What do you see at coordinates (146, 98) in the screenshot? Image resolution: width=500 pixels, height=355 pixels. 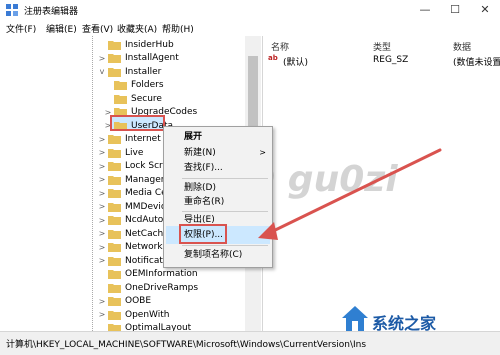 I see `tree-item-label: Secure` at bounding box center [146, 98].